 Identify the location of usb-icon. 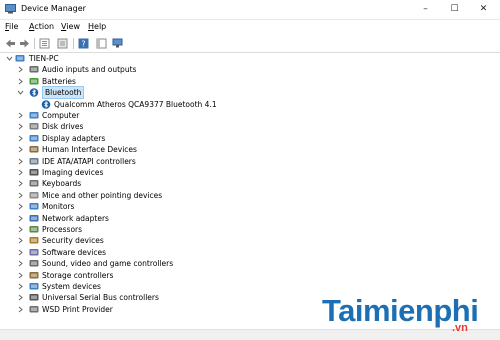
(34, 297).